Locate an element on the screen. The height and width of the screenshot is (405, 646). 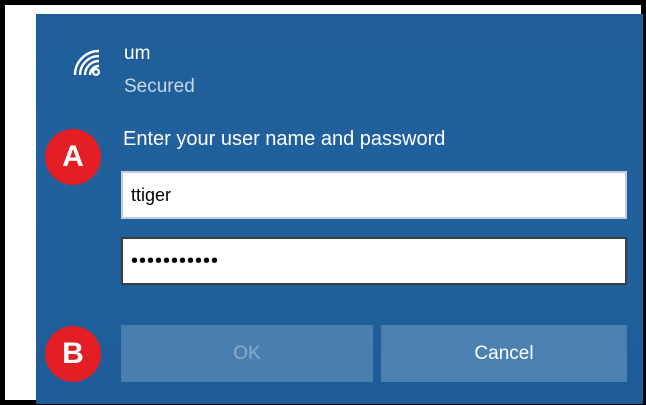
cancel-button: Cancel is located at coordinates (504, 353).